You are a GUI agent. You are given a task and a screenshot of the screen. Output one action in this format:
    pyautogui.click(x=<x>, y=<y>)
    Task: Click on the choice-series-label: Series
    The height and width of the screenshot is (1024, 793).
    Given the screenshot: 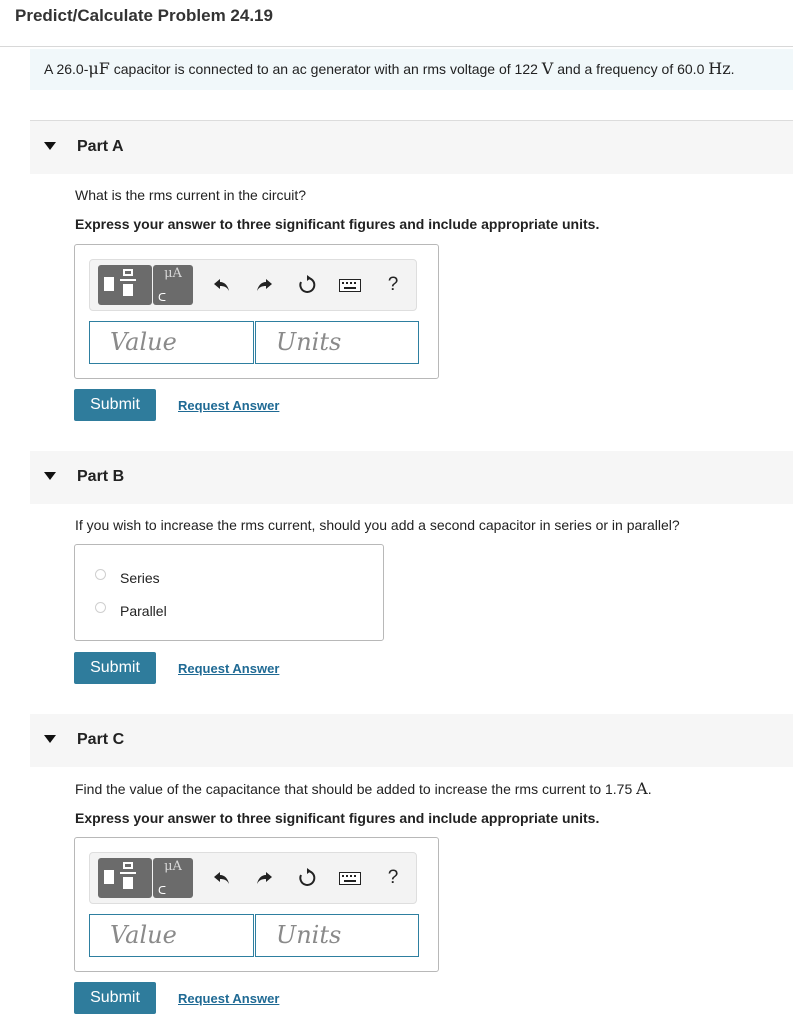 What is the action you would take?
    pyautogui.click(x=140, y=578)
    